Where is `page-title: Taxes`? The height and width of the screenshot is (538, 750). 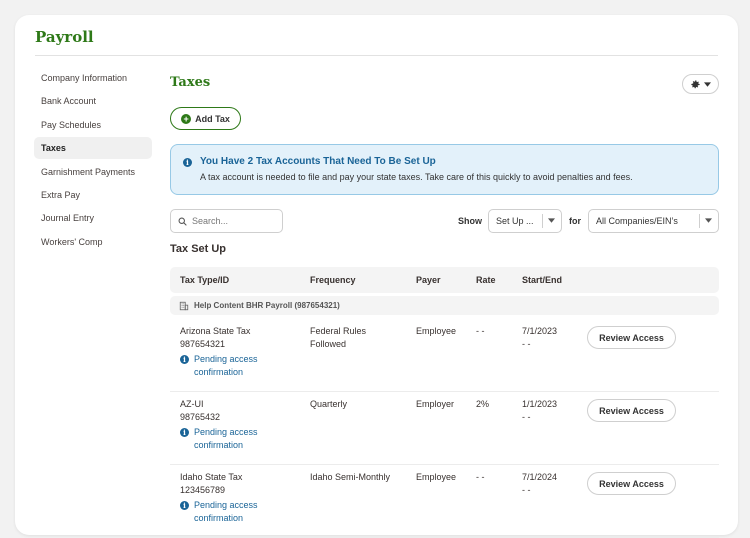
page-title: Taxes is located at coordinates (190, 82).